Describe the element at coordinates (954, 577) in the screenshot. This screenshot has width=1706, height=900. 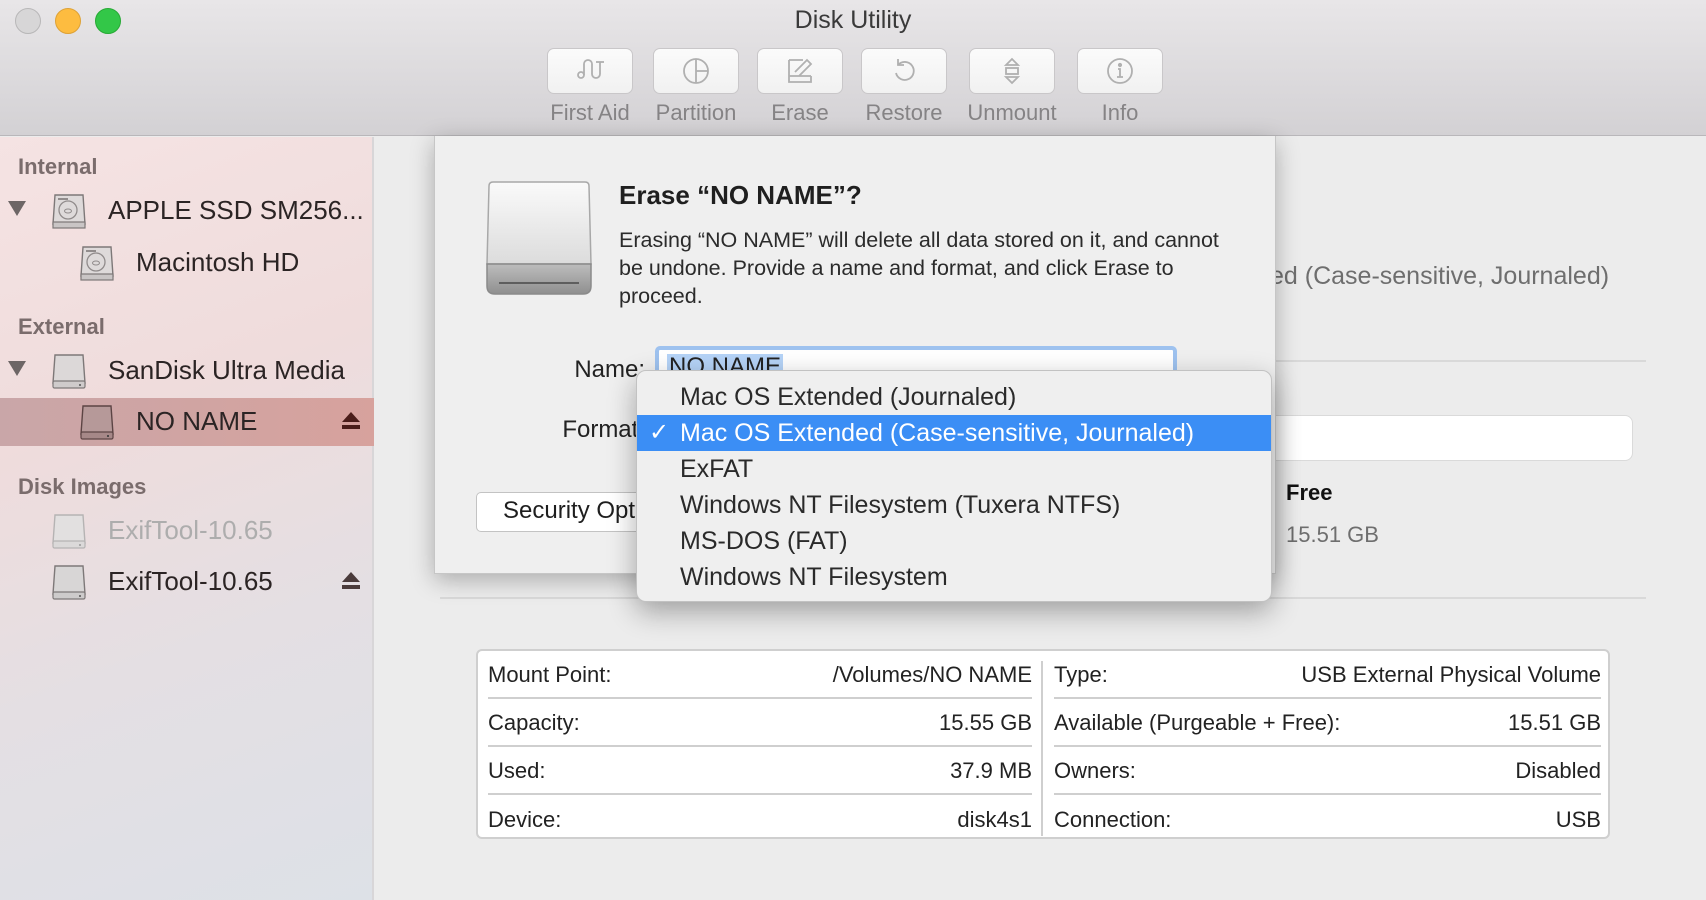
I see `format-option: Windows NT Filesystem` at that location.